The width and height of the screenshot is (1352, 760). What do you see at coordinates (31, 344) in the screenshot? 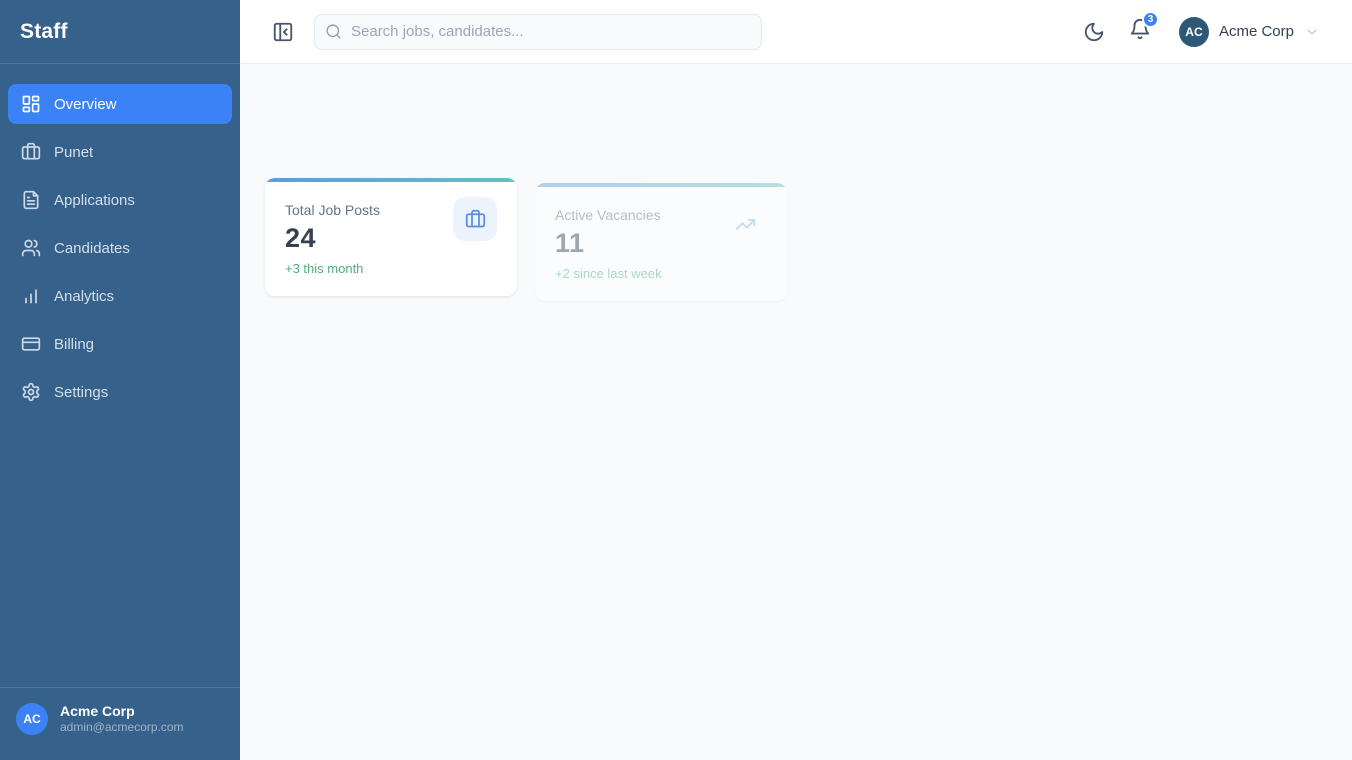
I see `credit-card-icon` at bounding box center [31, 344].